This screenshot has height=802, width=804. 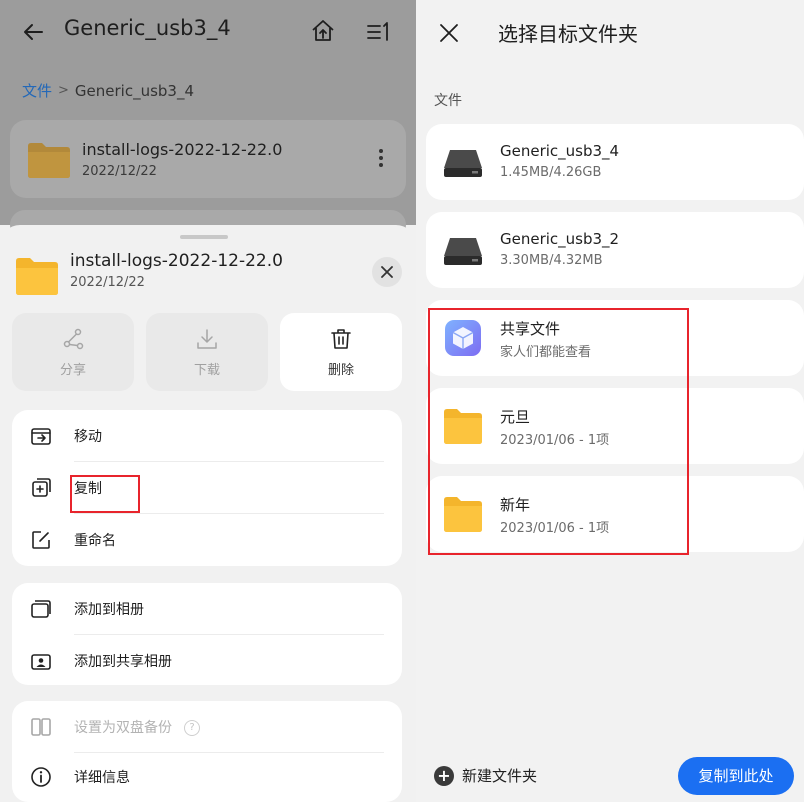 What do you see at coordinates (207, 776) in the screenshot?
I see `menu-item-details: 详细信息` at bounding box center [207, 776].